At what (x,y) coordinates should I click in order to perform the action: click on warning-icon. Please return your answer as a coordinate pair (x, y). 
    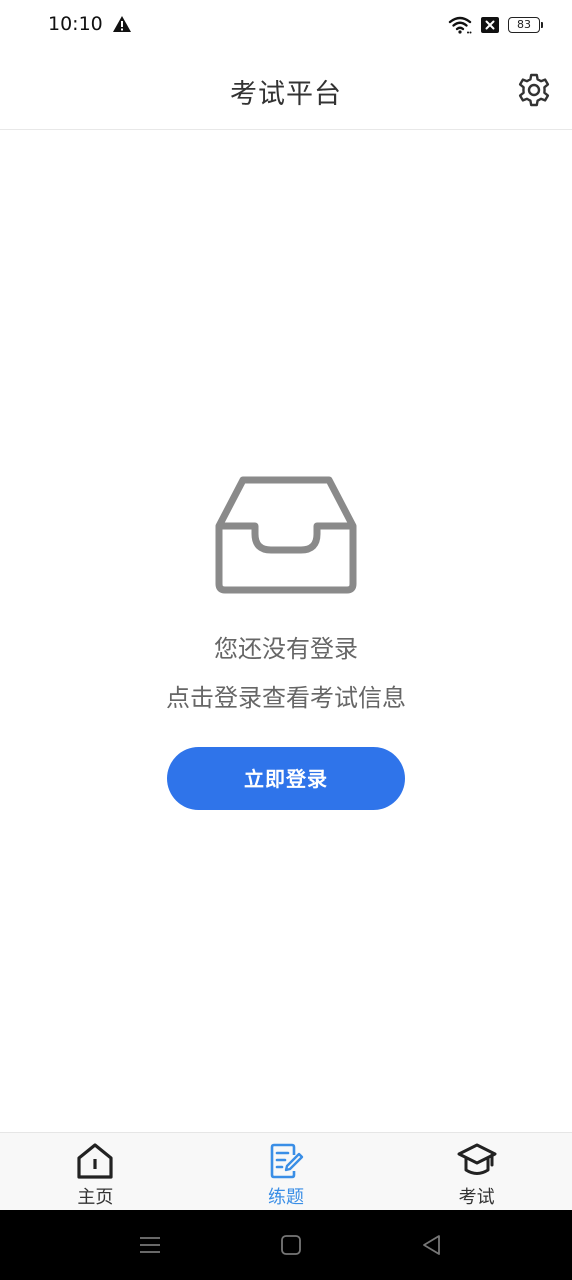
    Looking at the image, I should click on (122, 24).